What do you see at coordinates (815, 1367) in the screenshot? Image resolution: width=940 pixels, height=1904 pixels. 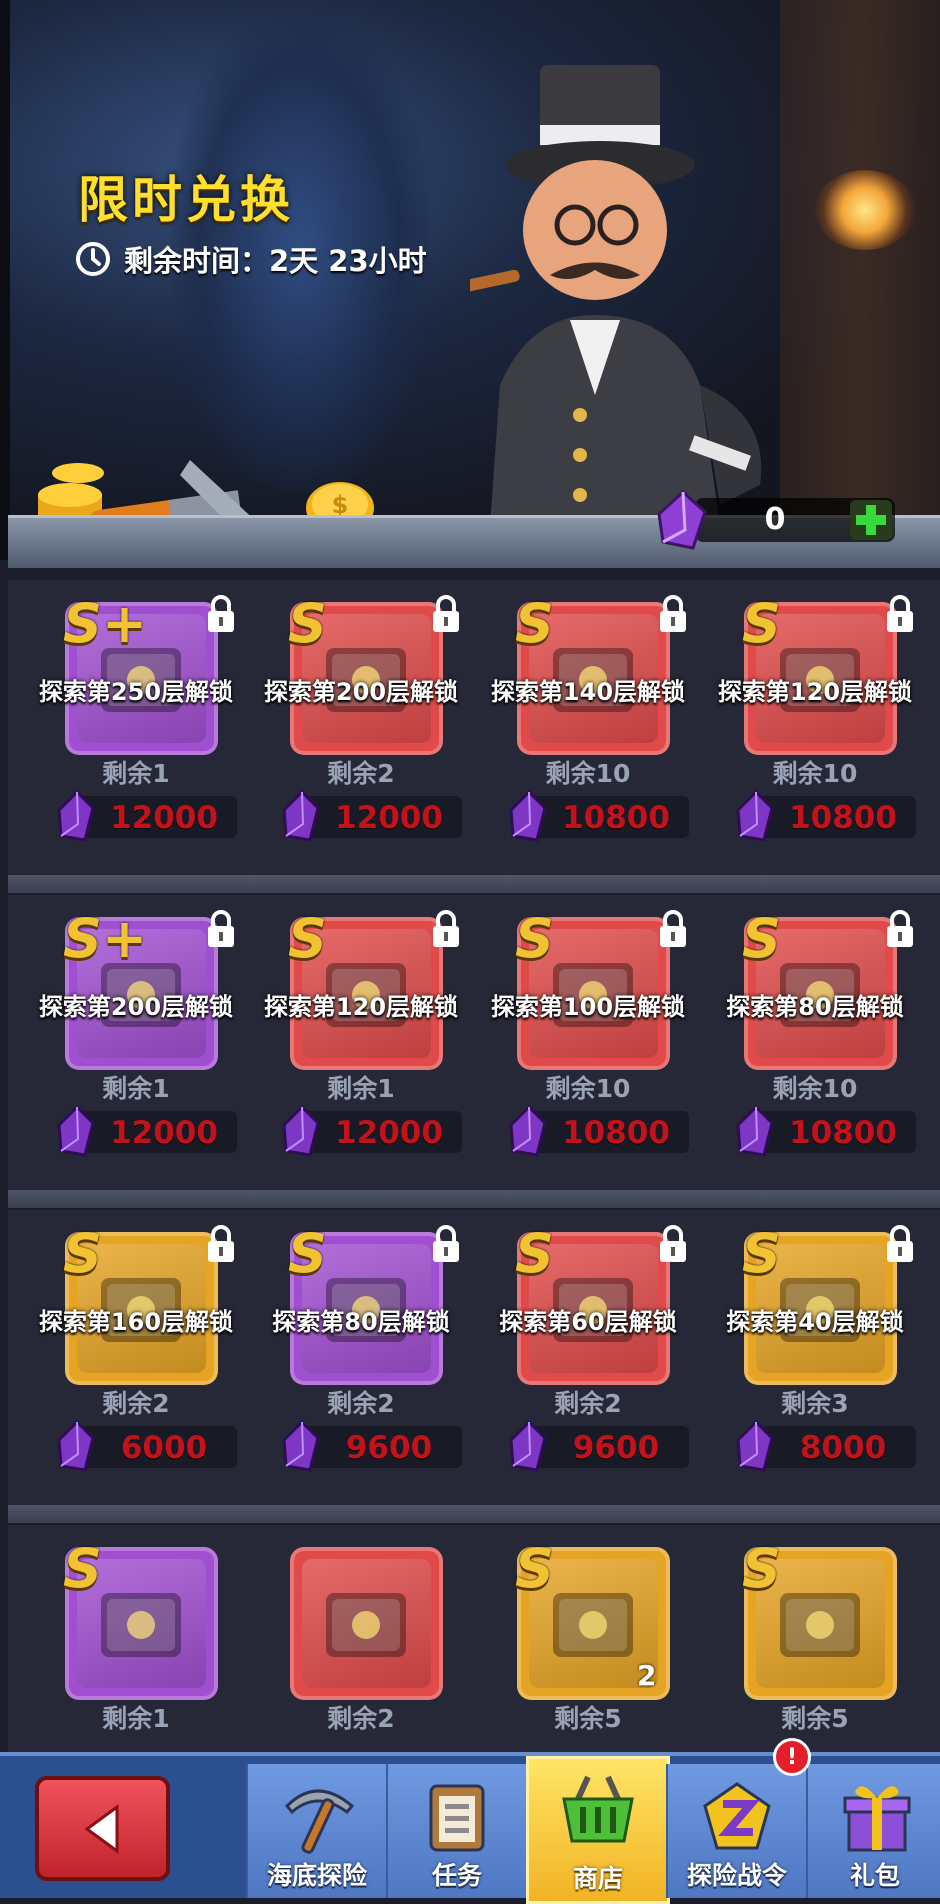 I see `shop-item-cell: S 探索第40层解锁 剩余3 8000` at bounding box center [815, 1367].